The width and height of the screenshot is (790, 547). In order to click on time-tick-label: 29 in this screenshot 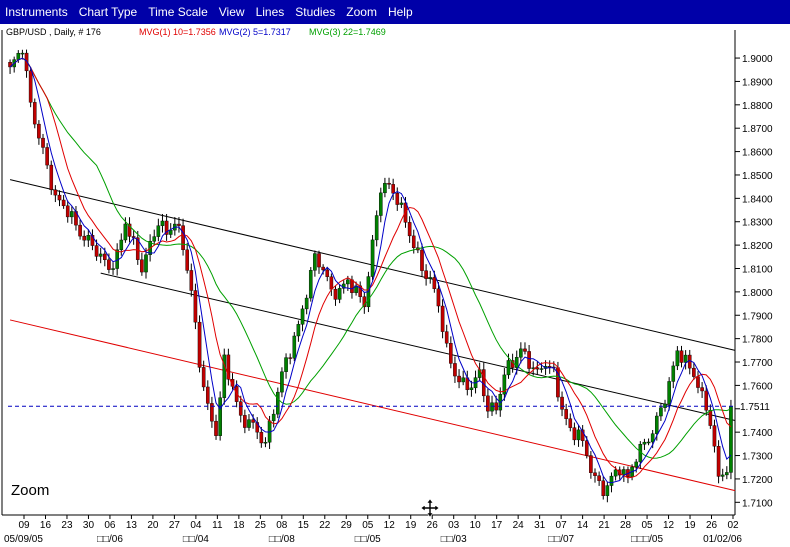, I will do `click(347, 525)`.